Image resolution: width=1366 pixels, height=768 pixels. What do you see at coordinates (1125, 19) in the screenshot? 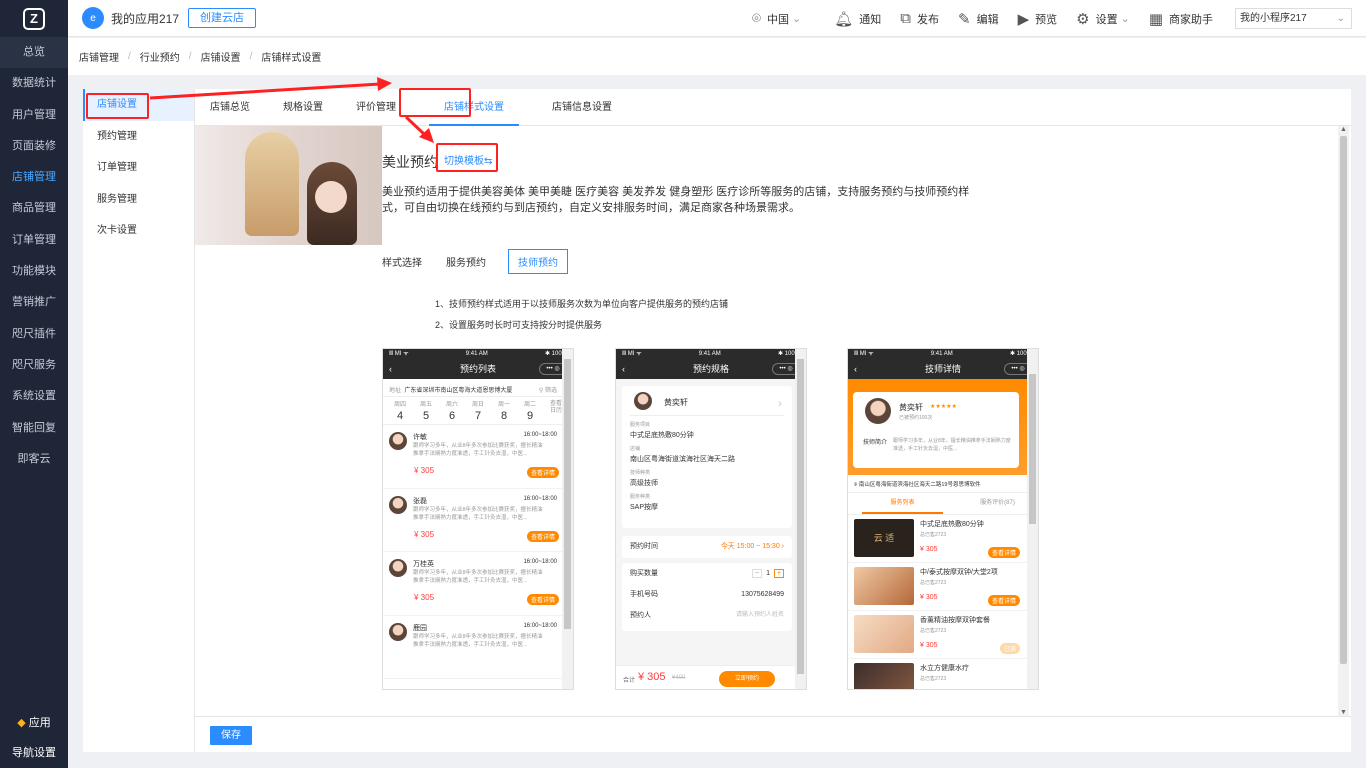
I see `chevron-down-icon: ⌄` at bounding box center [1125, 19].